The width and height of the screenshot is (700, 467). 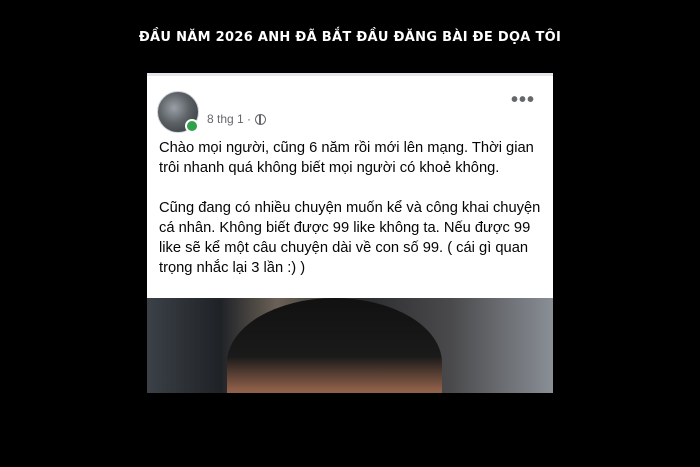 I want to click on post-meta: 8 thg 1 ·, so click(x=237, y=119).